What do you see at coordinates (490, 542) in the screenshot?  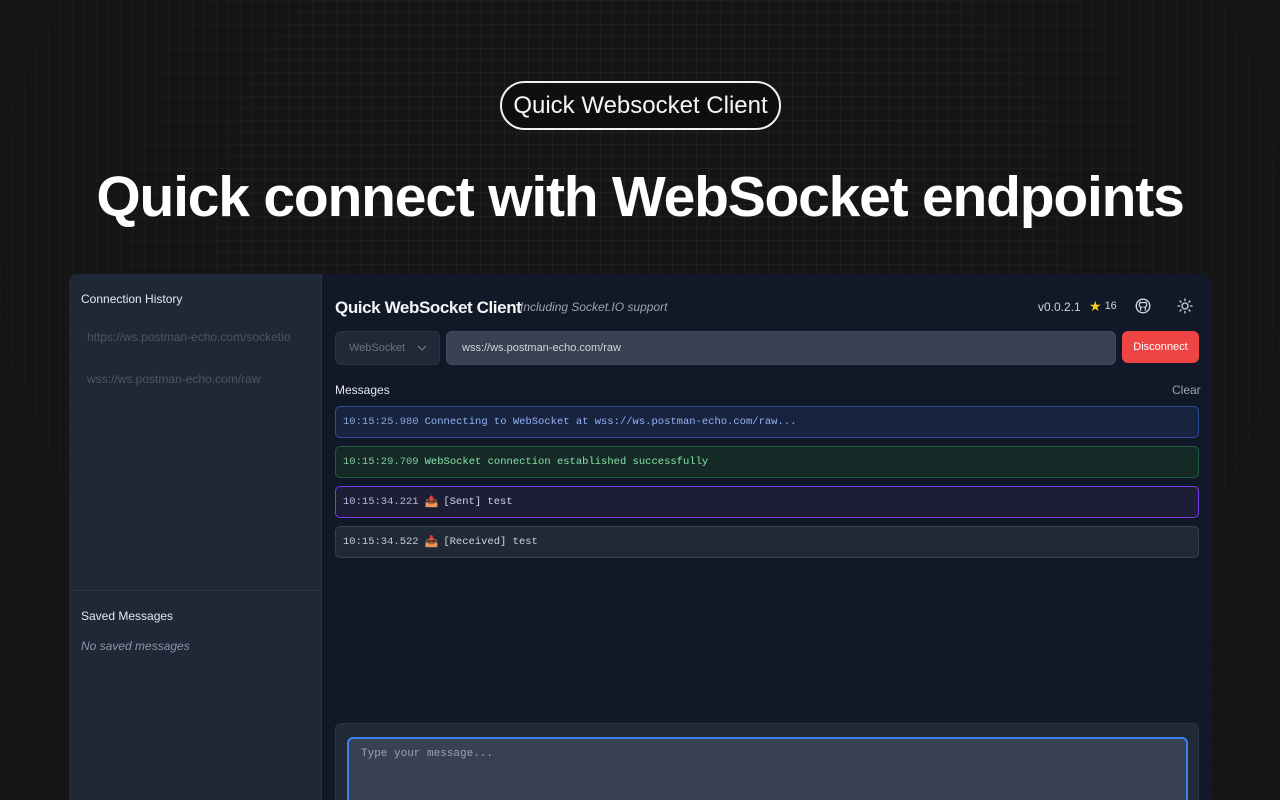 I see `message-text: [Received] test` at bounding box center [490, 542].